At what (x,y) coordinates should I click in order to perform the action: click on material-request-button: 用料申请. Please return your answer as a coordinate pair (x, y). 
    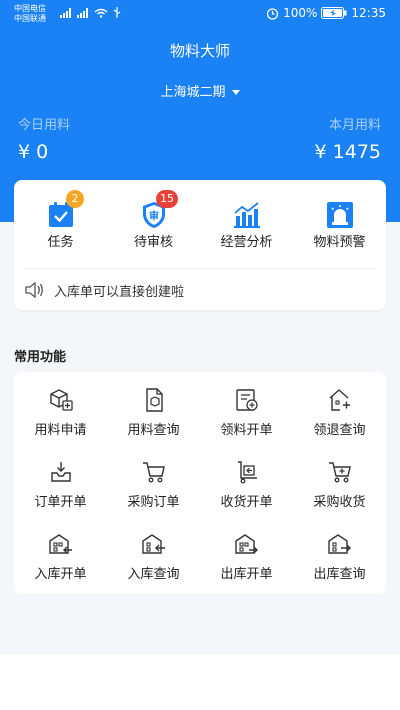
    Looking at the image, I should click on (60, 413).